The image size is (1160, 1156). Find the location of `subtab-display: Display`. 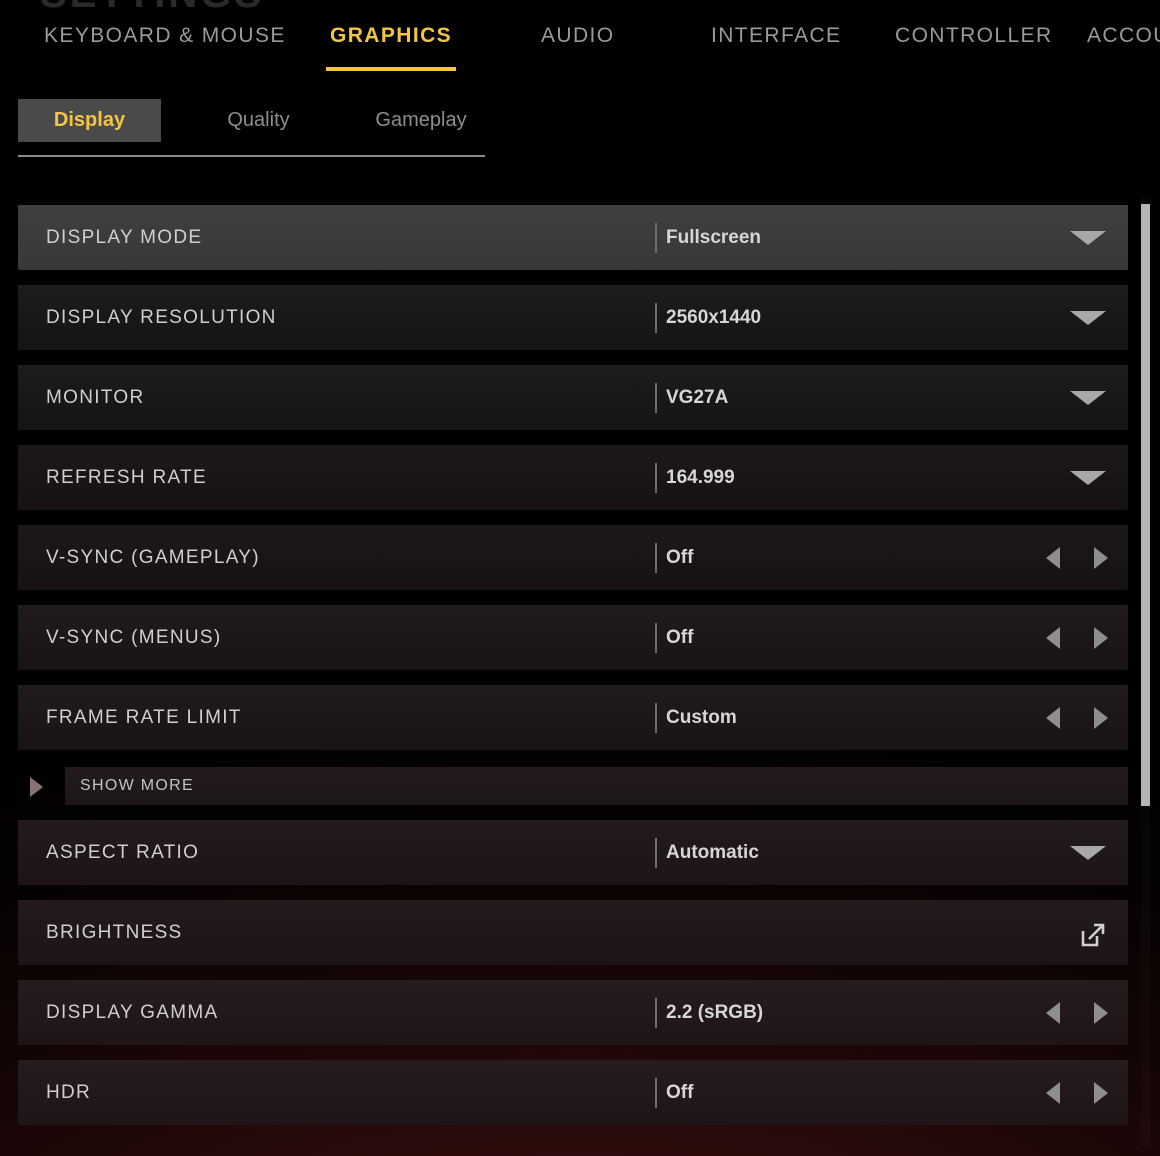

subtab-display: Display is located at coordinates (89, 120).